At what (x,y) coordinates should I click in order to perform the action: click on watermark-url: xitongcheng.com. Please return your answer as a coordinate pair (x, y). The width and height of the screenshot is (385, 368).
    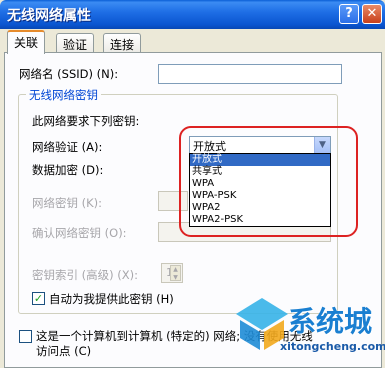
    Looking at the image, I should click on (332, 346).